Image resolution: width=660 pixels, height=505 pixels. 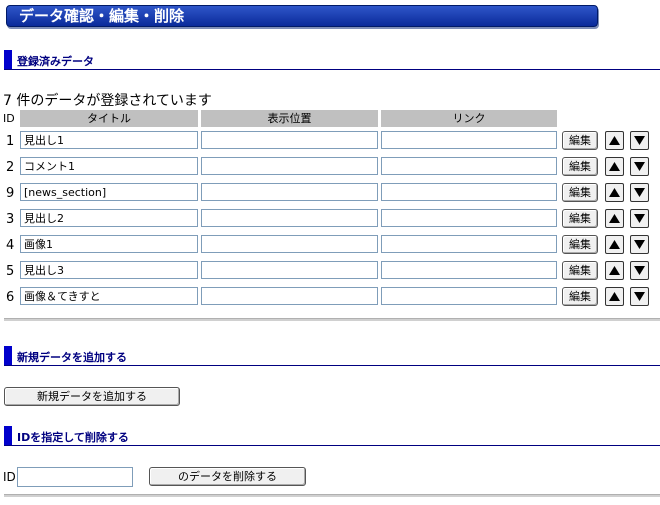 I want to click on row-id: 6, so click(x=10, y=297).